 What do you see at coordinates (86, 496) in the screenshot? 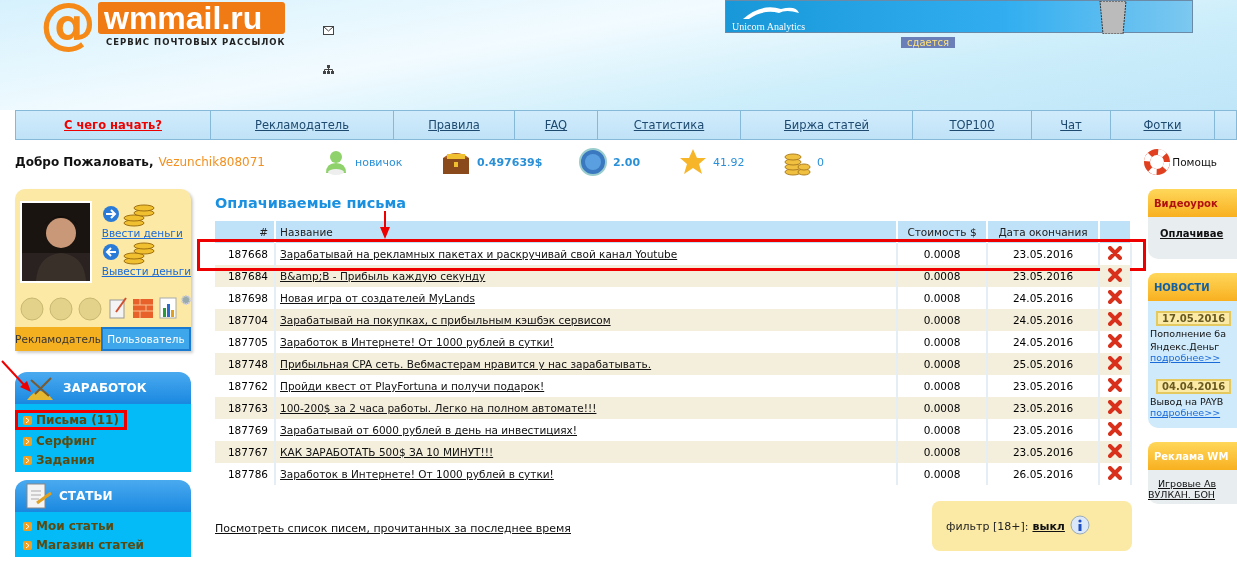
I see `section-title: СТАТЬИ` at bounding box center [86, 496].